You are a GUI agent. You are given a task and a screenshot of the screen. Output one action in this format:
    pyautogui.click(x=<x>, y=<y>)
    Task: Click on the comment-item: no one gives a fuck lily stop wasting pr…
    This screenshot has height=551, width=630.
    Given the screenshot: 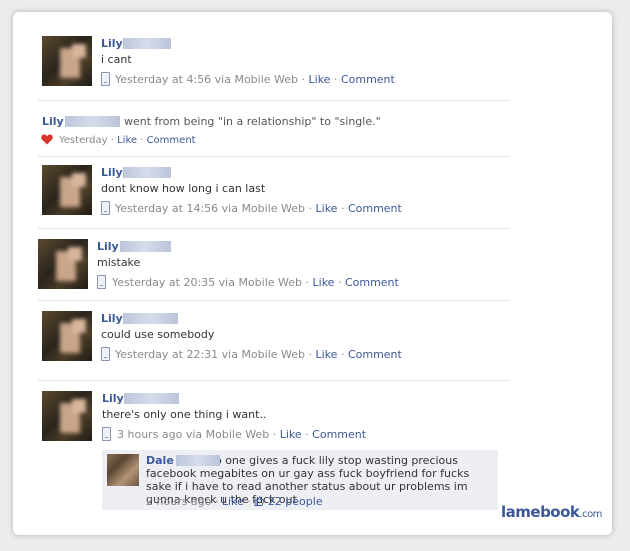 What is the action you would take?
    pyautogui.click(x=300, y=480)
    